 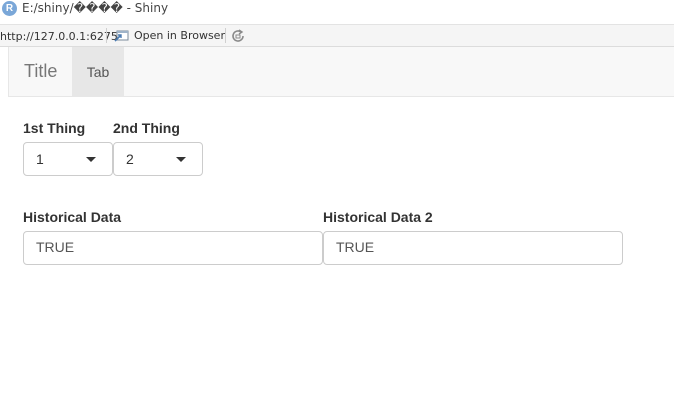 I want to click on thing2-label: 2nd Thing, so click(x=146, y=128).